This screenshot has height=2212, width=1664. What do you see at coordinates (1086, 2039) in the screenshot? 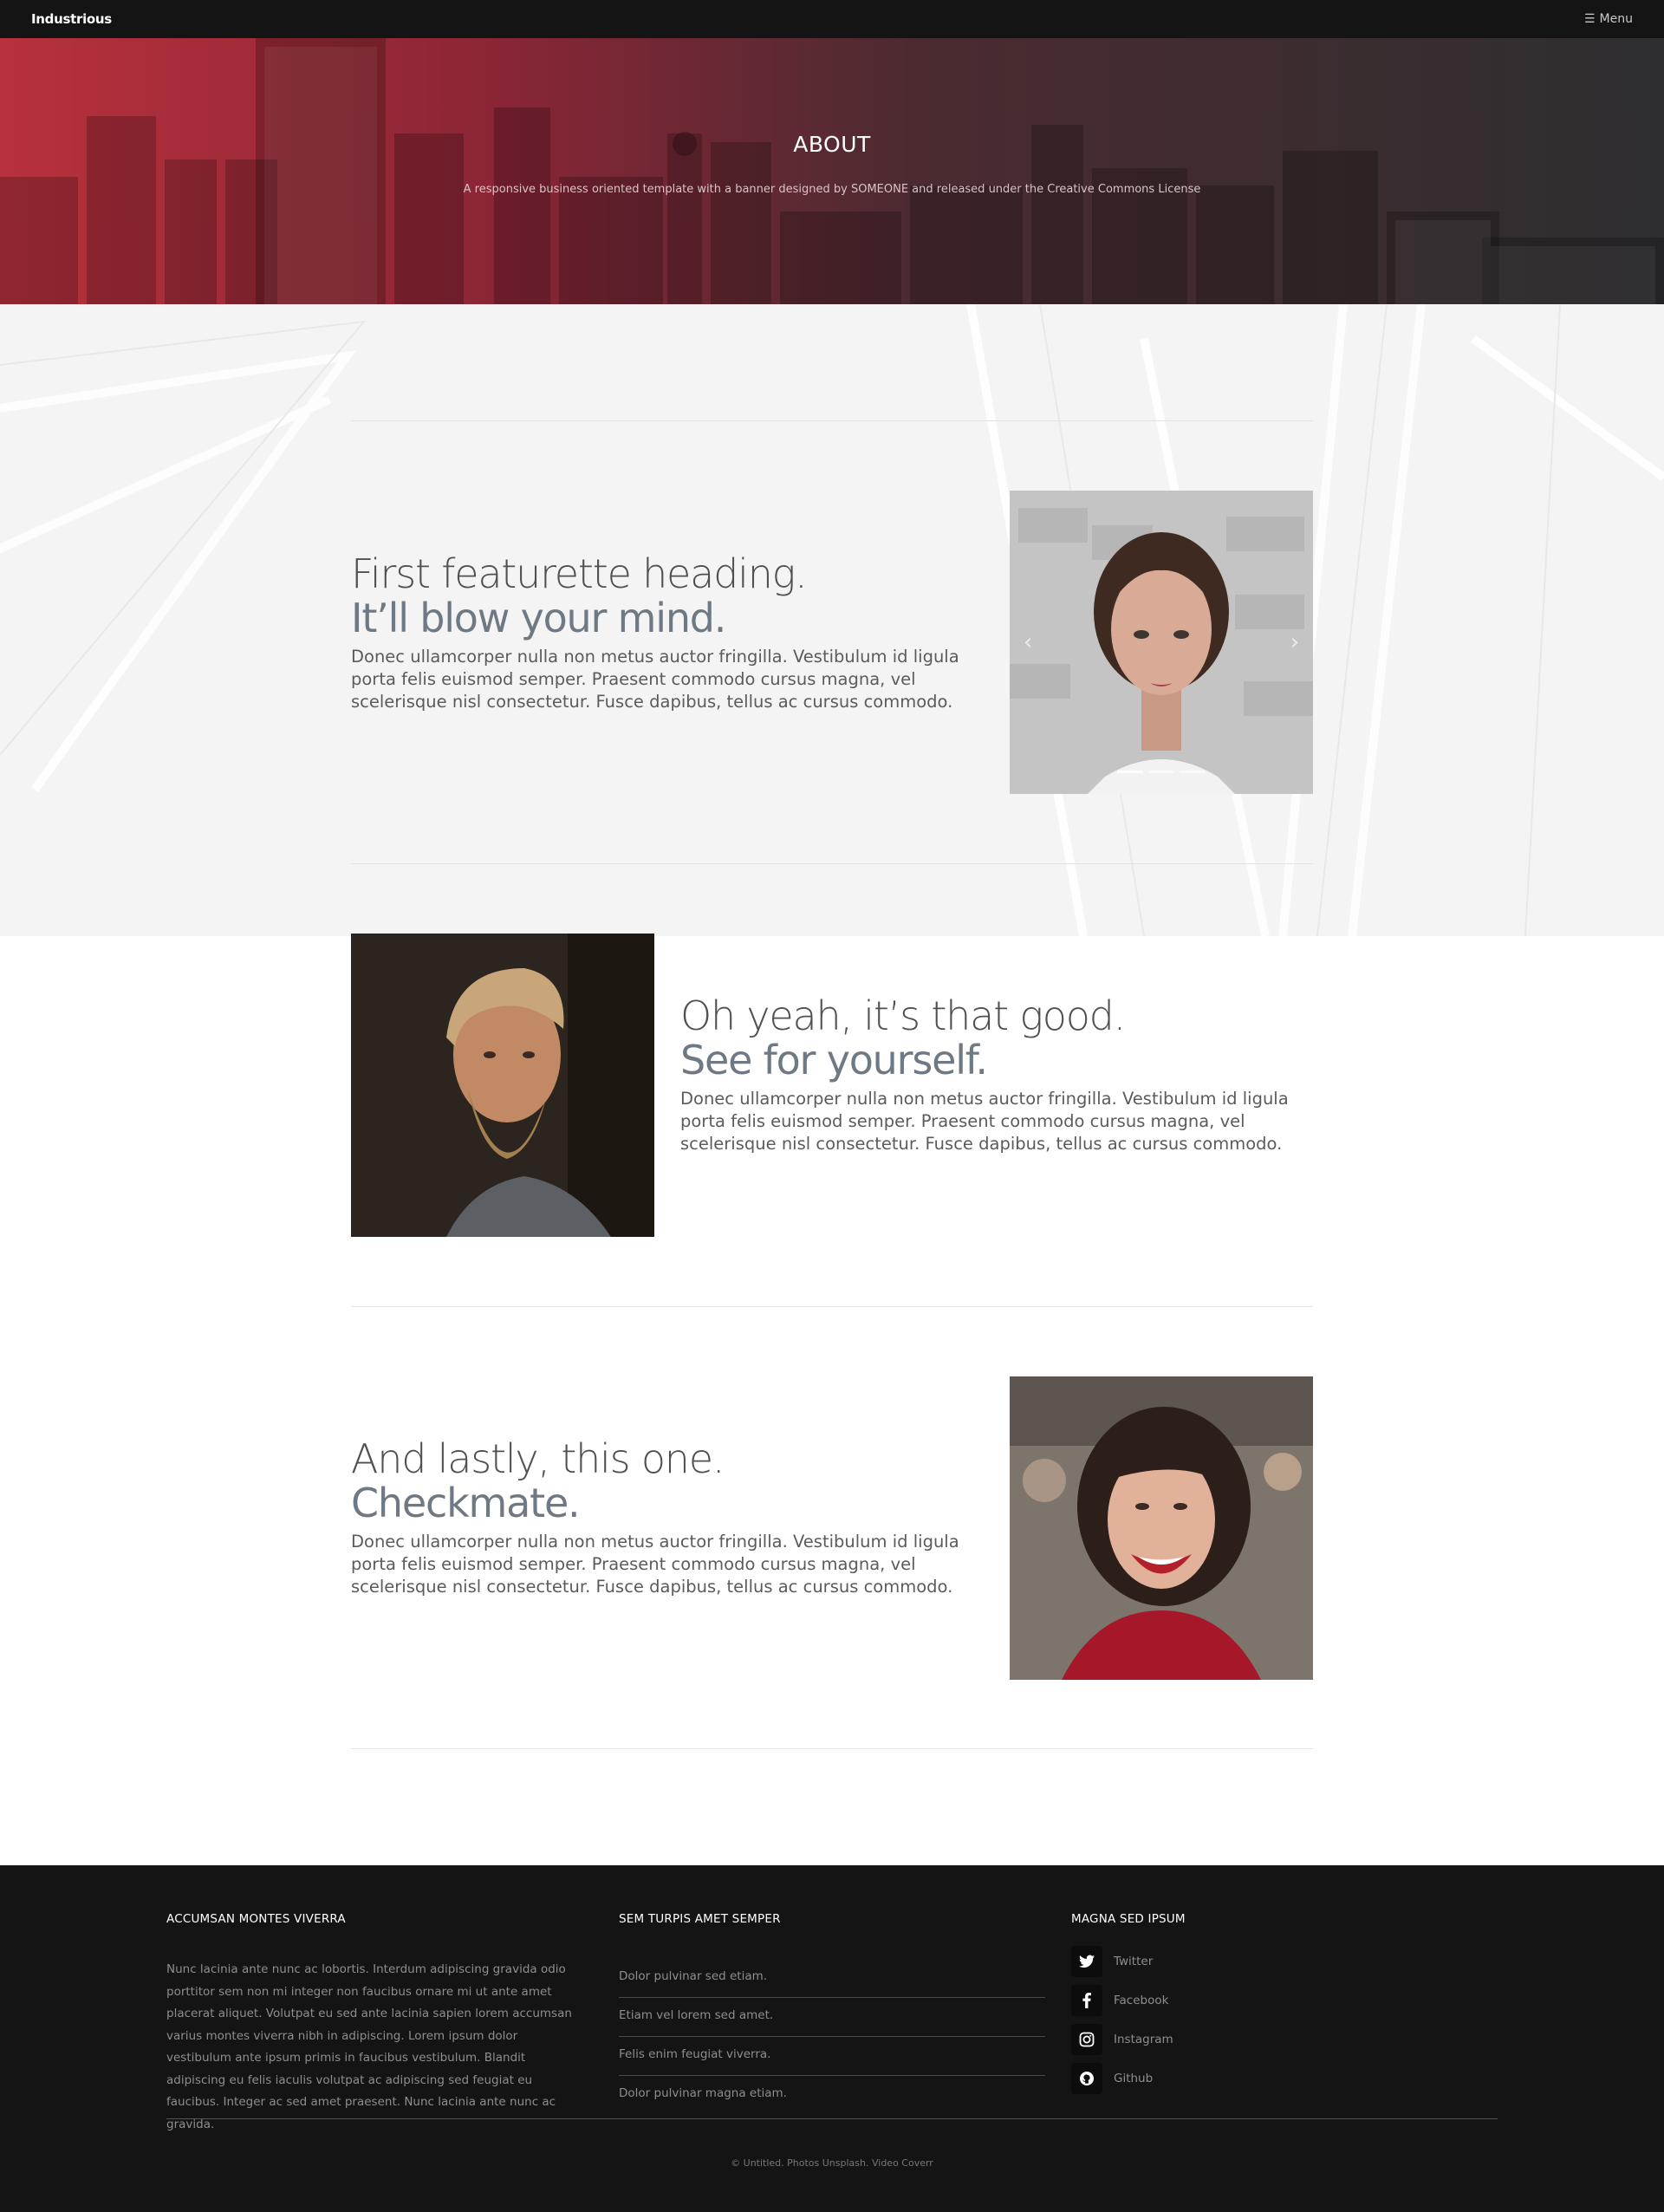
I see `instagram-icon` at bounding box center [1086, 2039].